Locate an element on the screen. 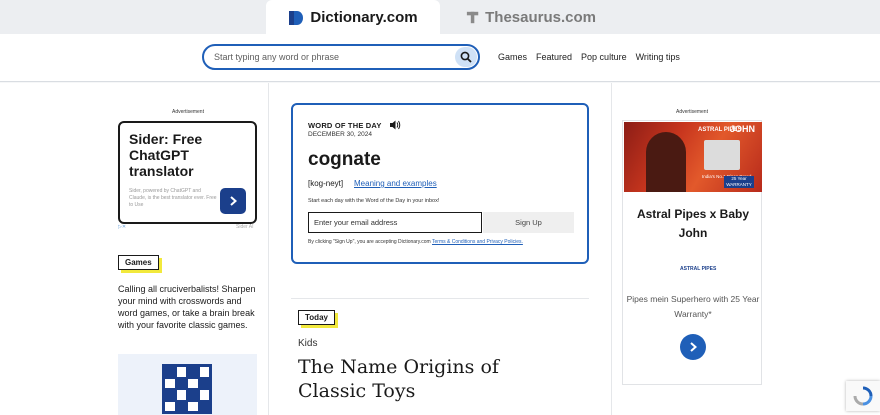 The width and height of the screenshot is (880, 415). site-header: Games Featured Pop culture Writing tips is located at coordinates (440, 58).